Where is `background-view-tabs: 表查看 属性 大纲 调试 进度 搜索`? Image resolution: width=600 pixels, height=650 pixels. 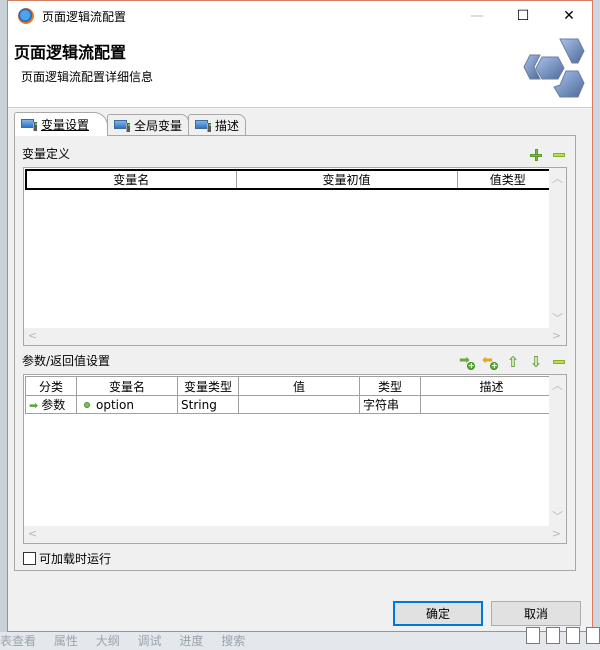
background-view-tabs: 表查看 属性 大纲 调试 进度 搜索 is located at coordinates (300, 641).